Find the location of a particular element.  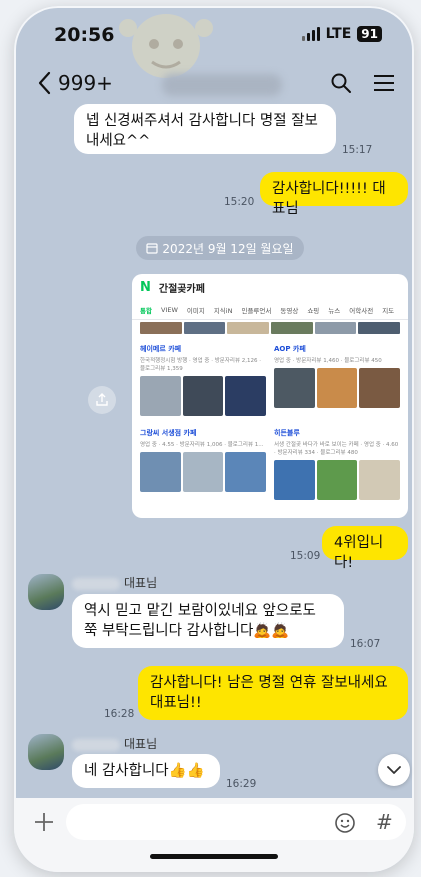

message-time: 15:17 is located at coordinates (357, 150).